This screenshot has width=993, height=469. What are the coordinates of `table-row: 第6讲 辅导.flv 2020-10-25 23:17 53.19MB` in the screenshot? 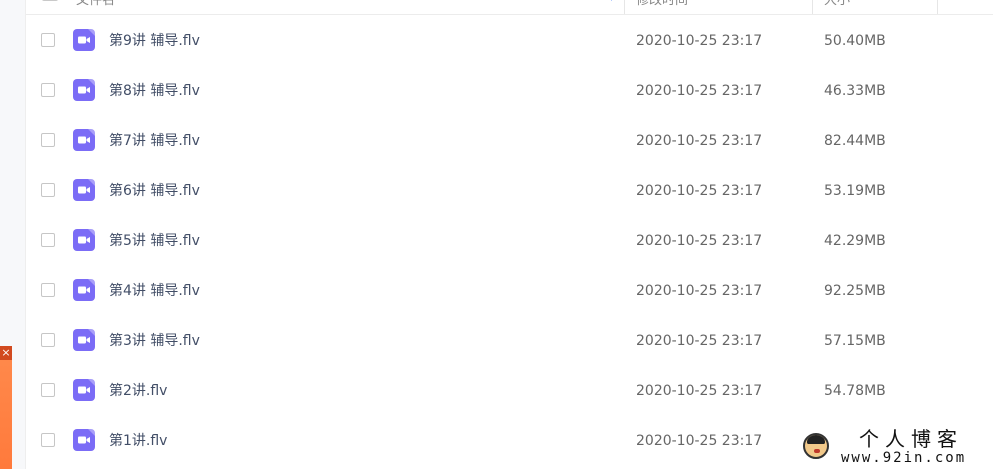 It's located at (509, 191).